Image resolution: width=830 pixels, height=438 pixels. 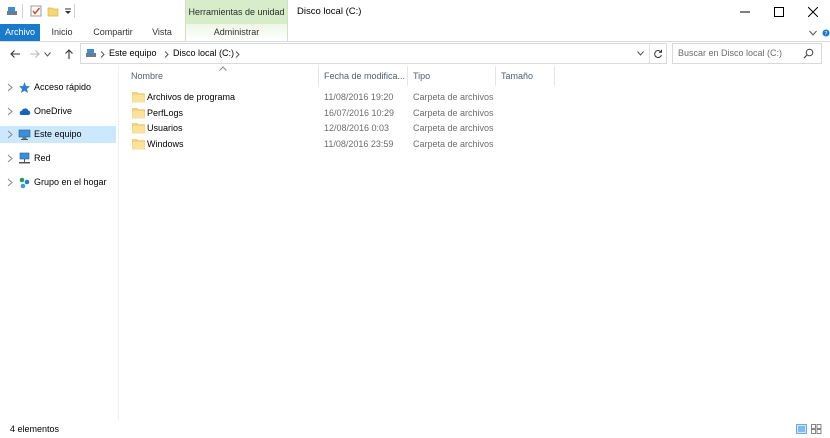 I want to click on nav-item-label: OneDrive, so click(x=53, y=111).